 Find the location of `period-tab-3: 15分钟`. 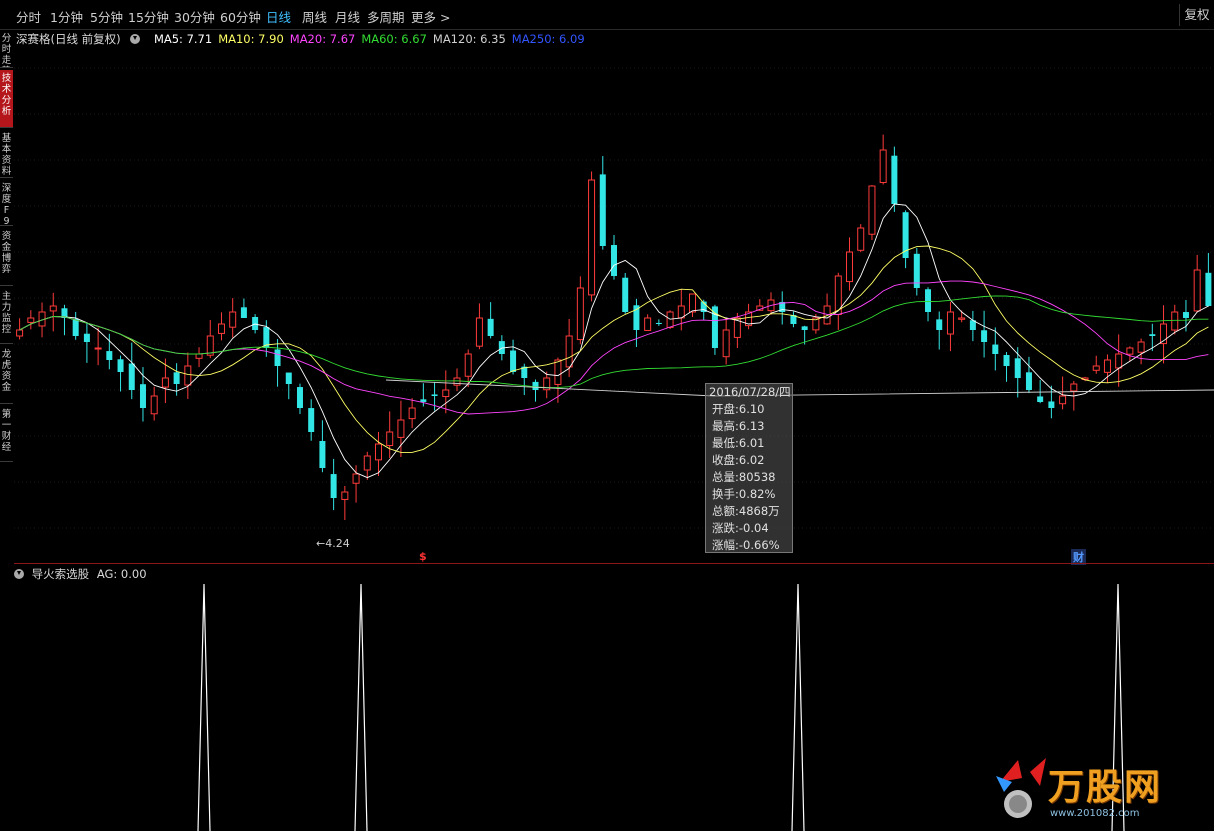

period-tab-3: 15分钟 is located at coordinates (148, 16).